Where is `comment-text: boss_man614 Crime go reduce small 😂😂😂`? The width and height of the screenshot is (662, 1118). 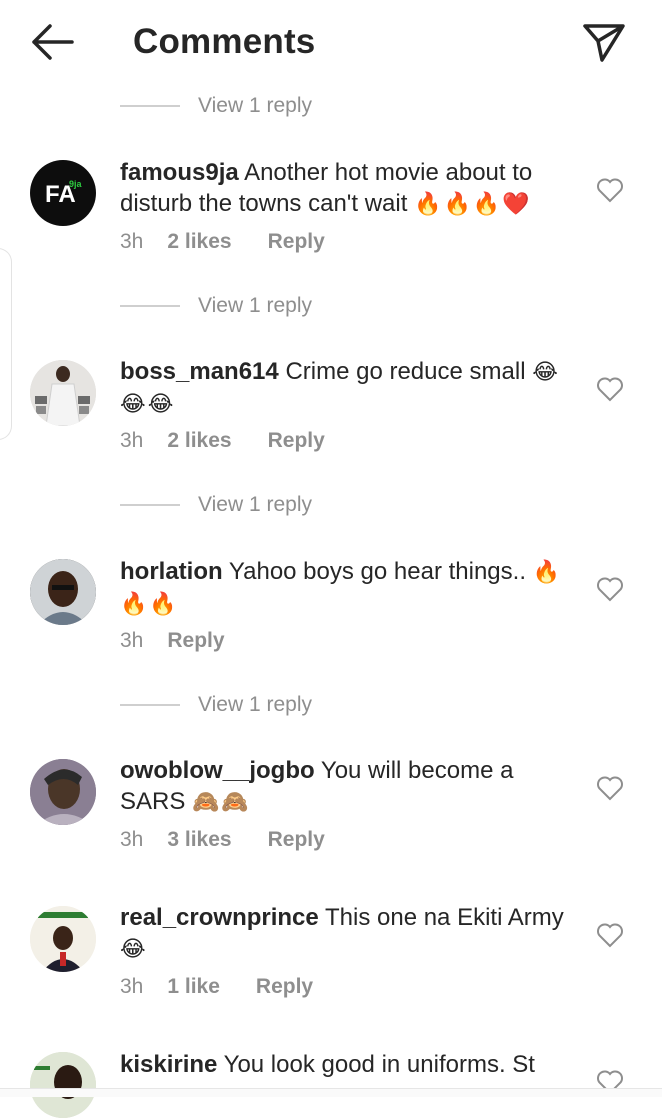
comment-text: boss_man614 Crime go reduce small 😂😂😂 is located at coordinates (351, 388).